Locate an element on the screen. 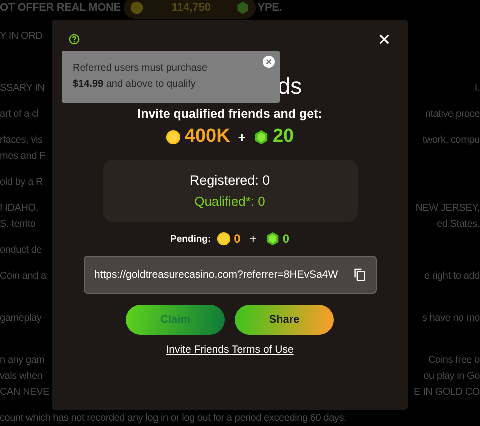  balance-amount: 114,750 is located at coordinates (192, 8).